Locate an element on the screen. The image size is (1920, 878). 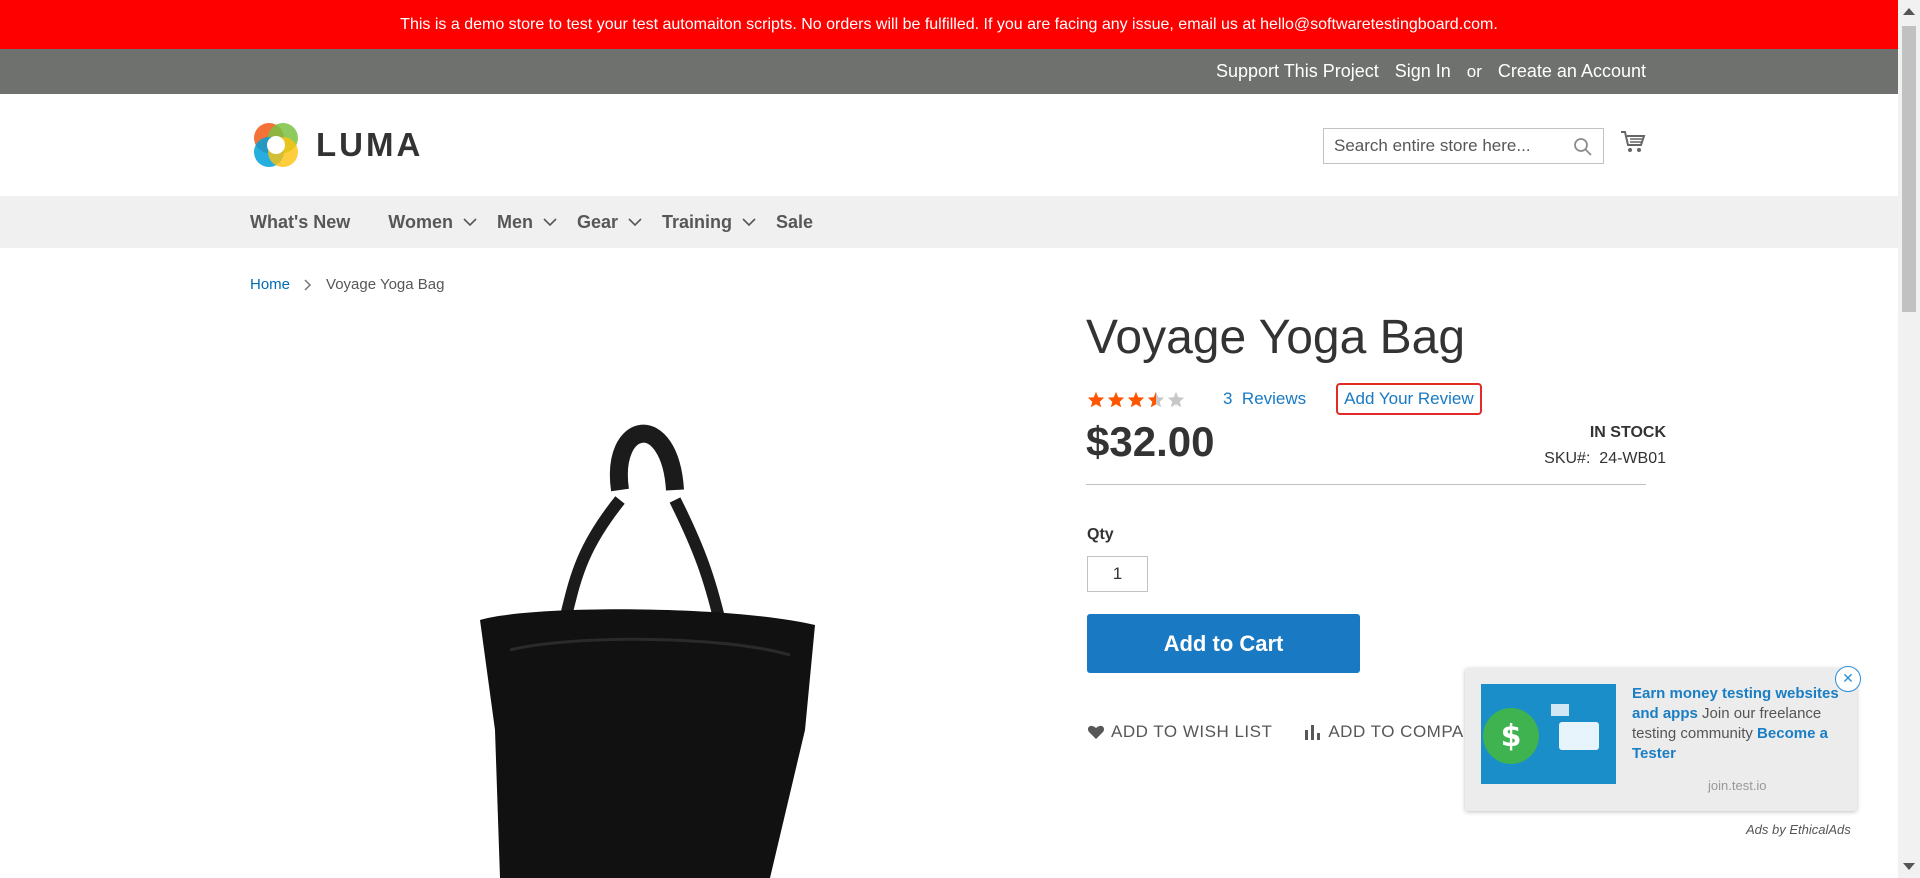
search-input is located at coordinates (1449, 146).